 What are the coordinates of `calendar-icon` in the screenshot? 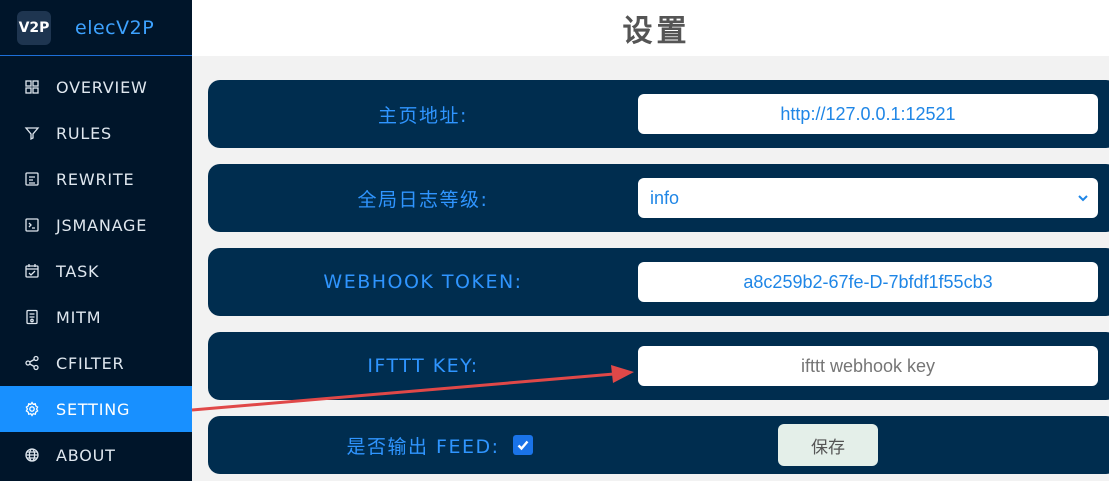 It's located at (32, 271).